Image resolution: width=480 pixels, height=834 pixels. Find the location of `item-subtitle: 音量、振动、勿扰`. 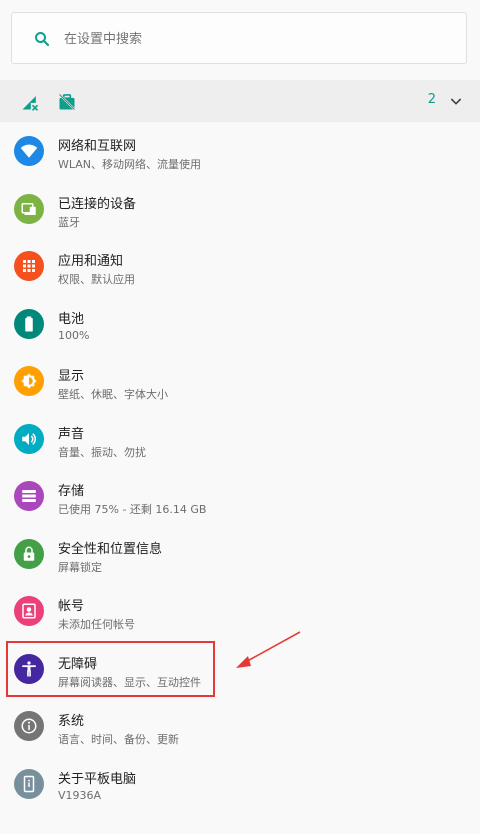

item-subtitle: 音量、振动、勿扰 is located at coordinates (102, 452).